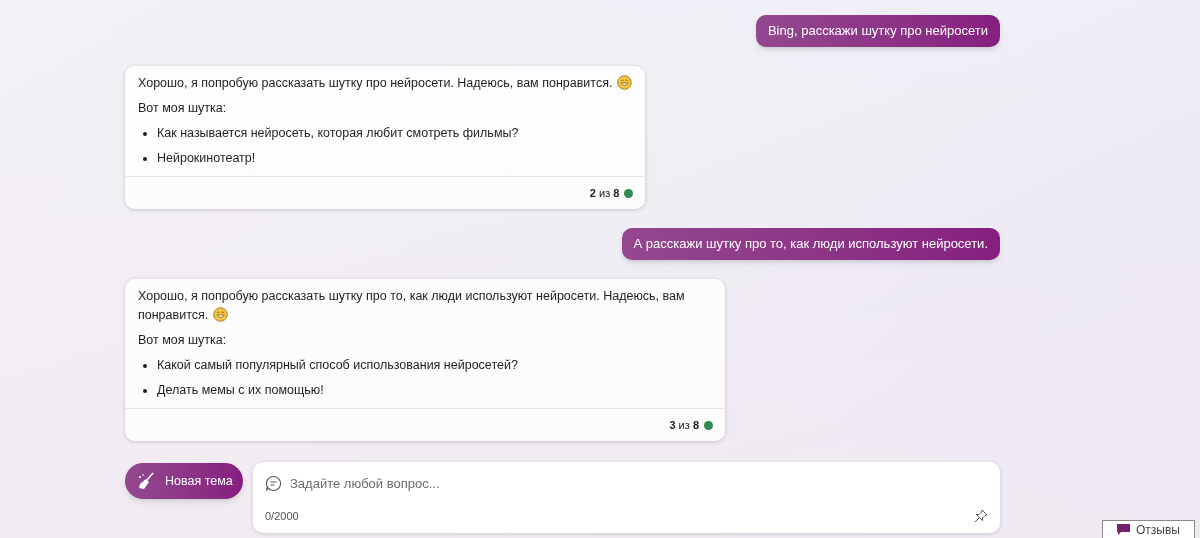  Describe the element at coordinates (810, 244) in the screenshot. I see `user-message-bubble: А расскажи шутку про то, как люди используют нейросети.` at that location.